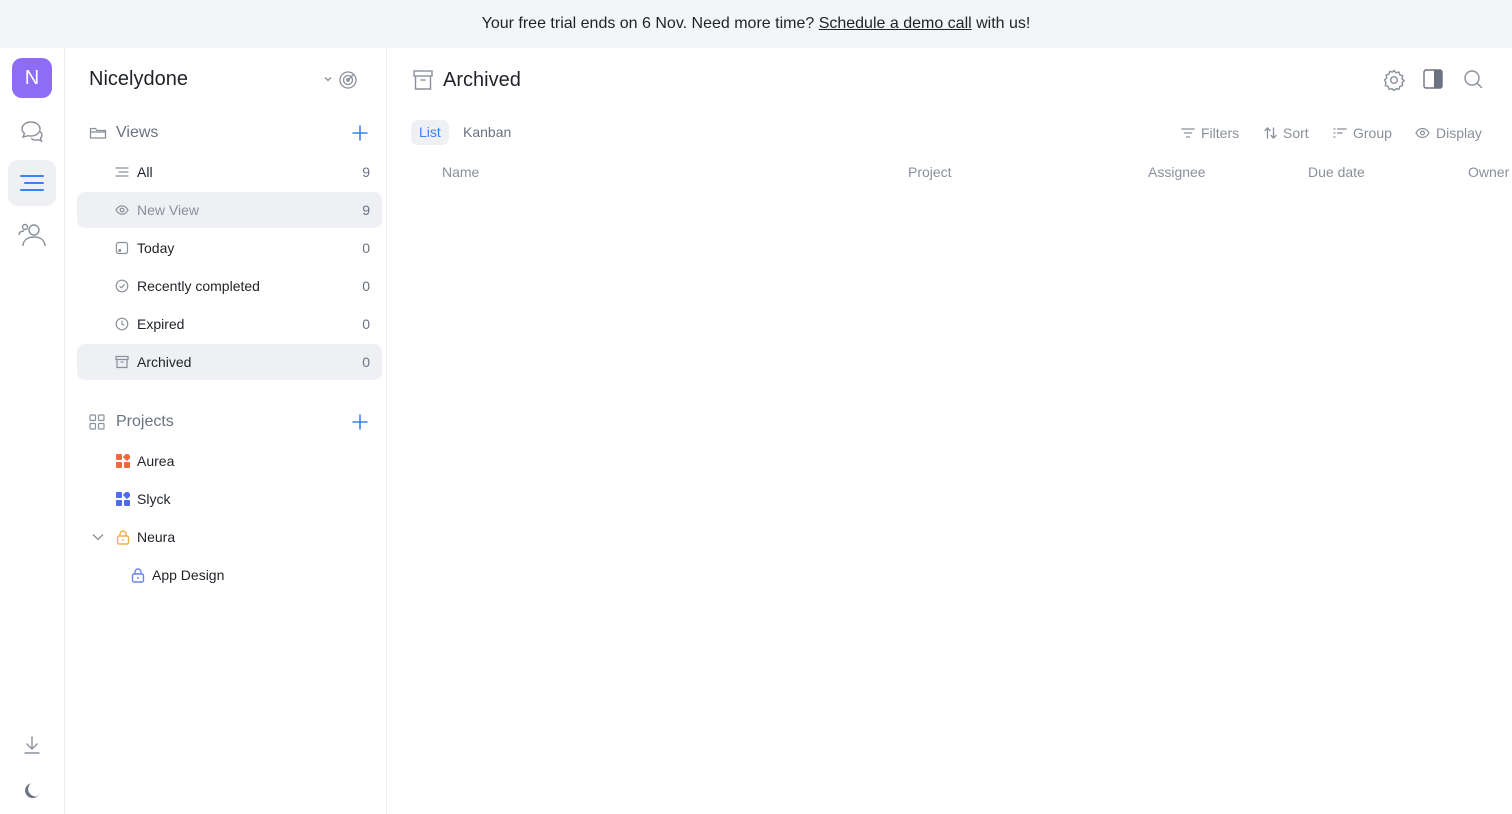  I want to click on display-button: Display, so click(1448, 133).